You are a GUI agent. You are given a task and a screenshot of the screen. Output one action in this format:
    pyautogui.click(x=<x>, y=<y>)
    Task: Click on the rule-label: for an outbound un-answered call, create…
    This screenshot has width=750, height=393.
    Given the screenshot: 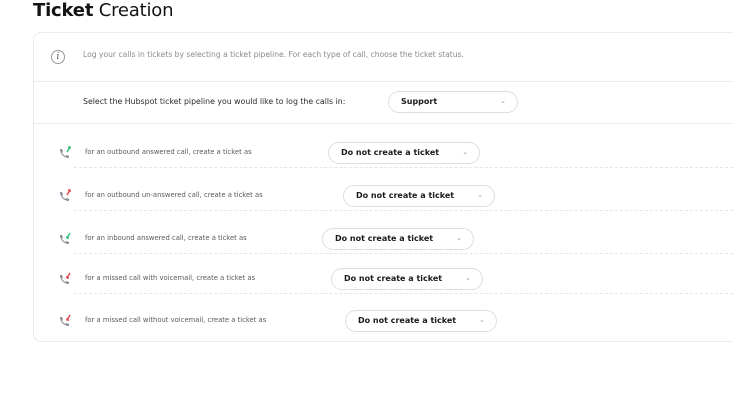 What is the action you would take?
    pyautogui.click(x=174, y=195)
    